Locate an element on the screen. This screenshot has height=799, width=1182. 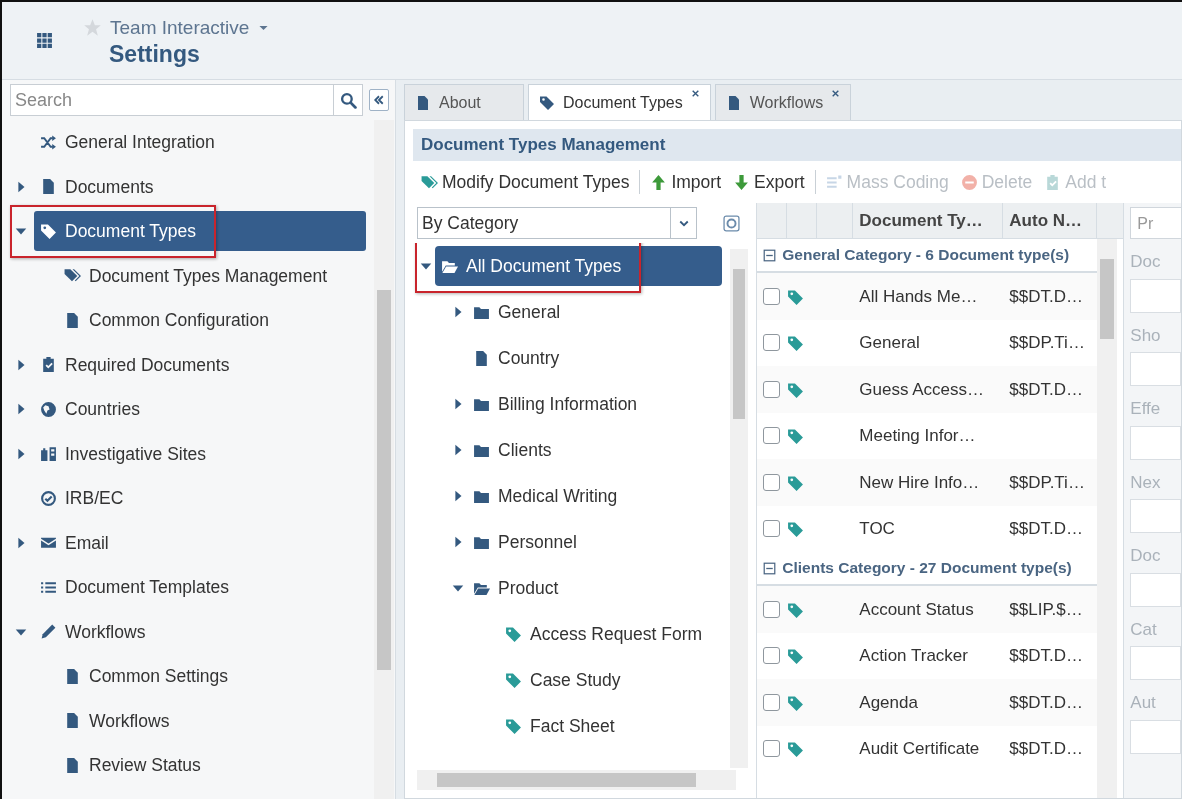
sidebar-item: Email is located at coordinates (200, 542).